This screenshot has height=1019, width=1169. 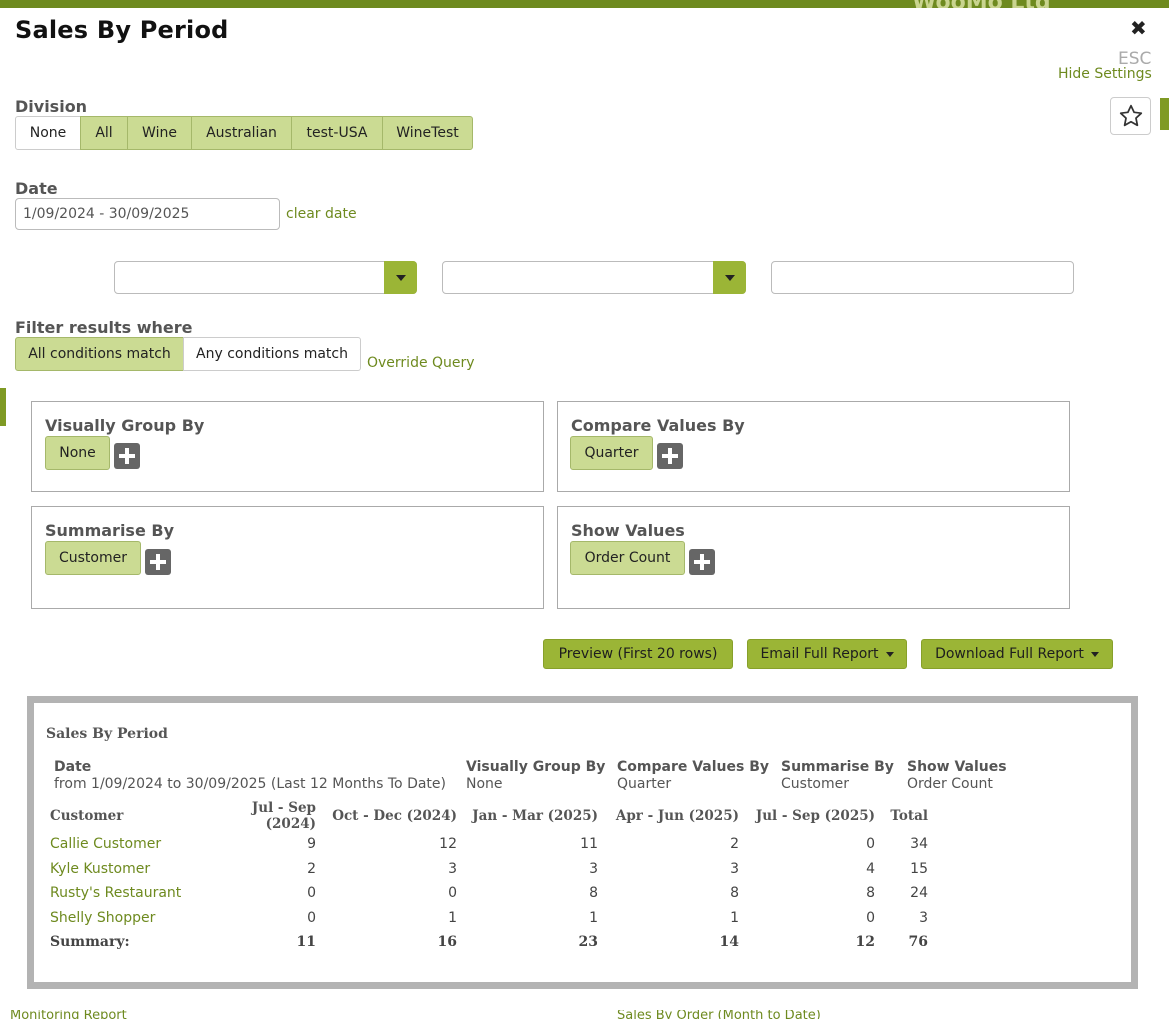 I want to click on division-label: Division, so click(x=51, y=106).